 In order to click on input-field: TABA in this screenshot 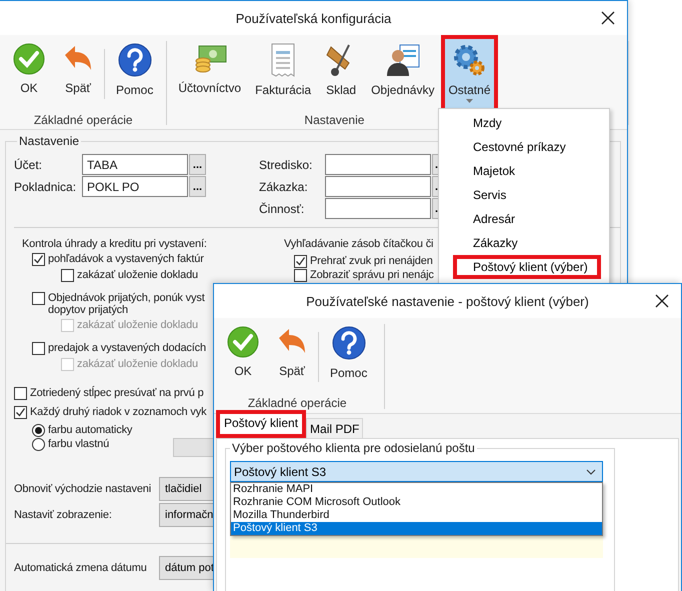, I will do `click(135, 164)`.